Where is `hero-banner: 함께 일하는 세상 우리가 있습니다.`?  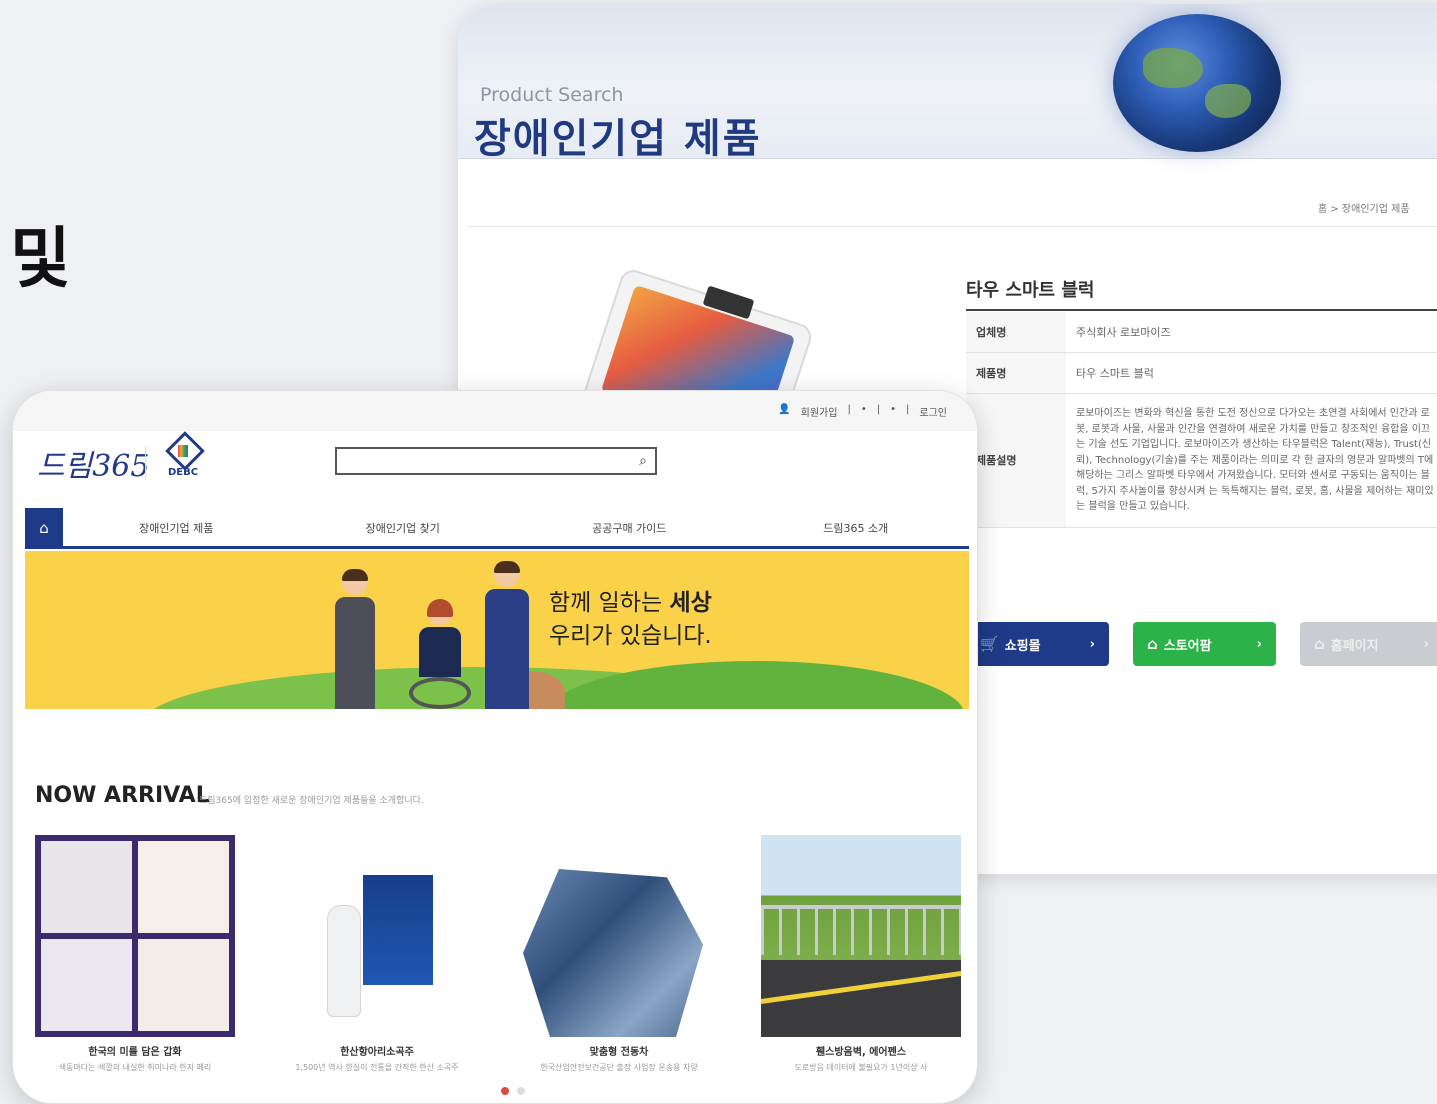
hero-banner: 함께 일하는 세상 우리가 있습니다. is located at coordinates (497, 630).